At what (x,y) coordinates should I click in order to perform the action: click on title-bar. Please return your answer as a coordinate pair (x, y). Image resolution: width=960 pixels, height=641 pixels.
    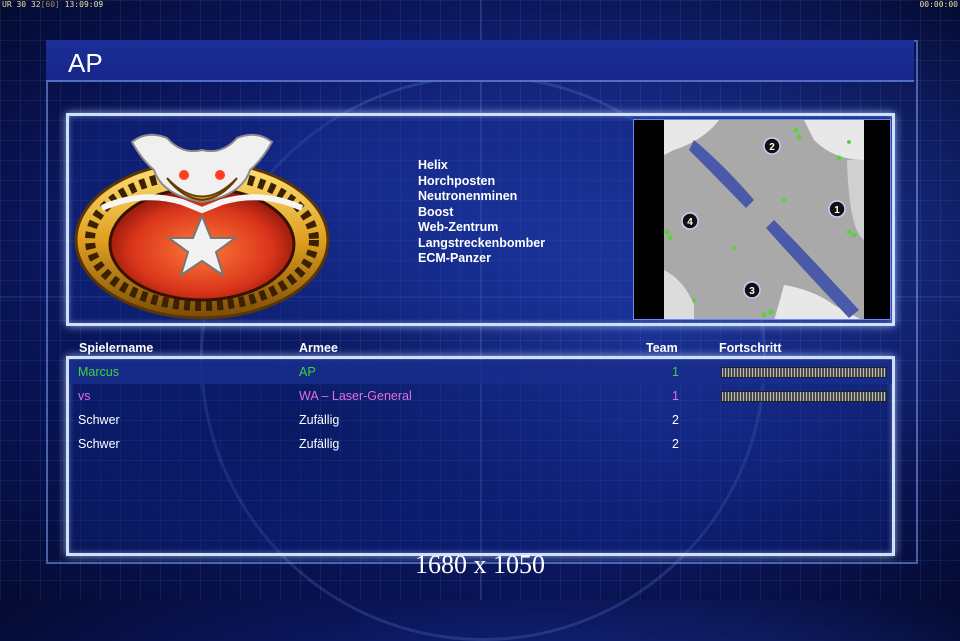
    Looking at the image, I should click on (480, 61).